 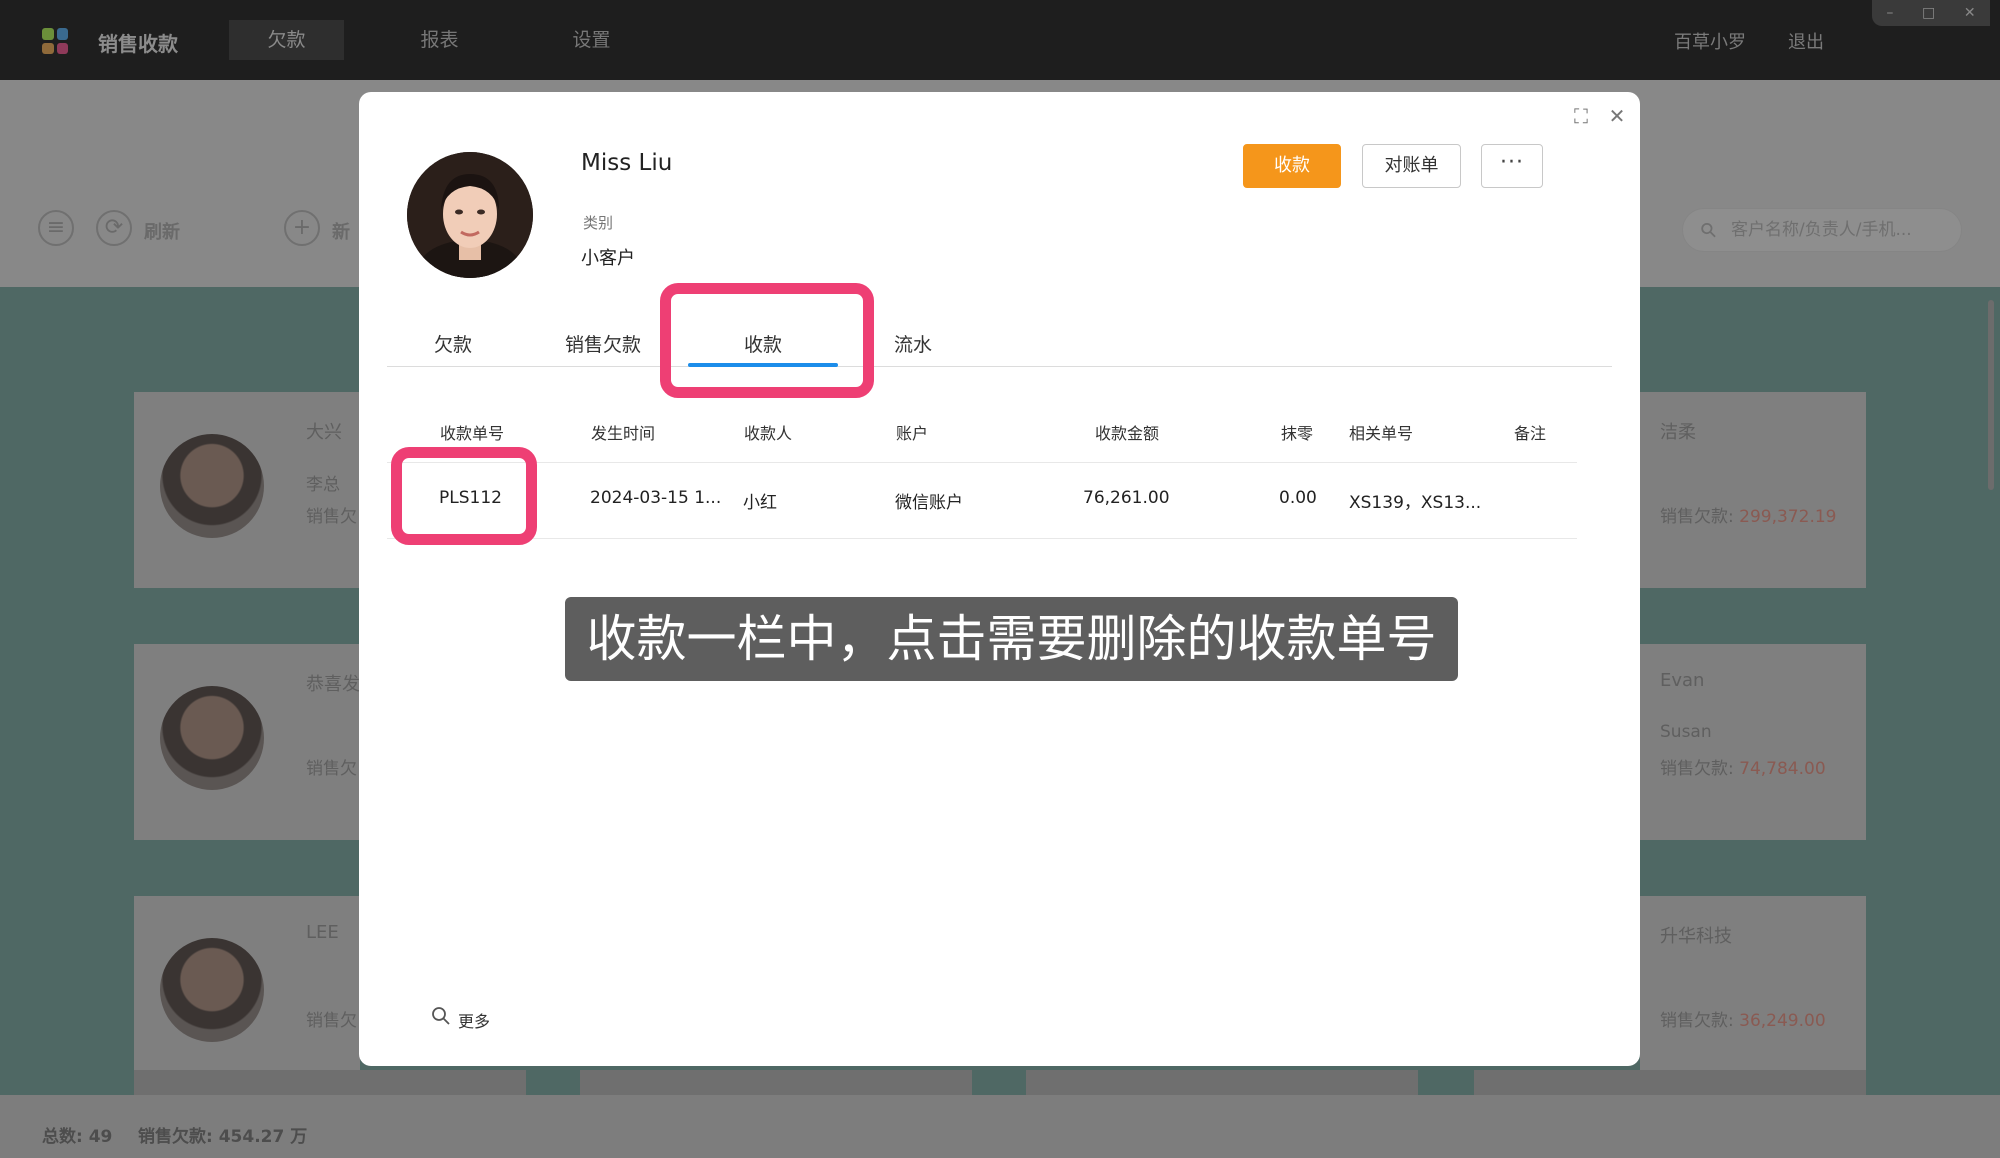 I want to click on customer-card: 洁柔 销售欠款: 299,372.19, so click(x=1753, y=490).